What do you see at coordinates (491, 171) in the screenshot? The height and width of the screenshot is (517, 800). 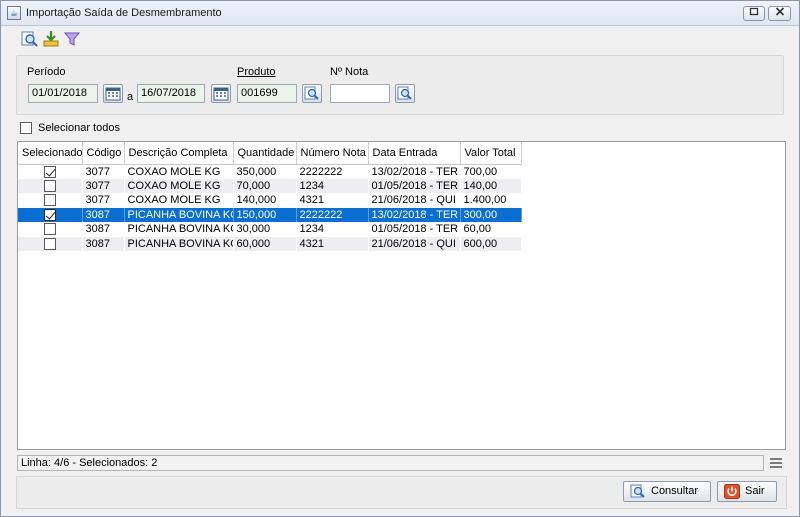 I see `valor-cell: 700,00` at bounding box center [491, 171].